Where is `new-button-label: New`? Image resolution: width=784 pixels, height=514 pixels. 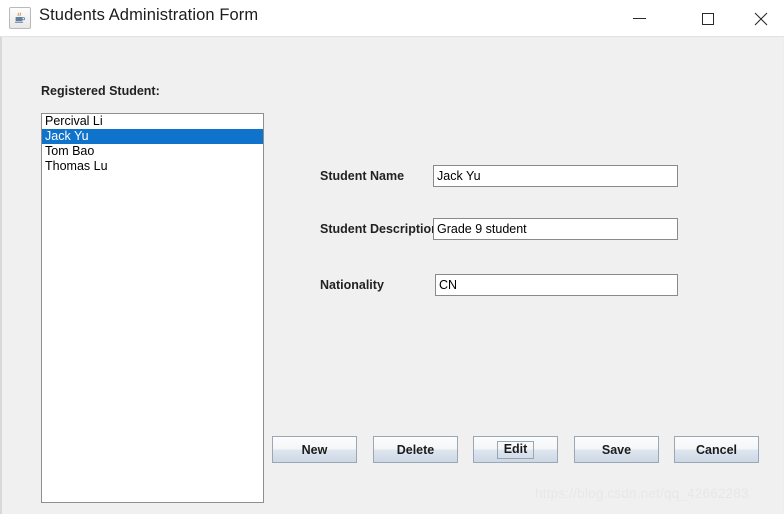
new-button-label: New is located at coordinates (314, 449).